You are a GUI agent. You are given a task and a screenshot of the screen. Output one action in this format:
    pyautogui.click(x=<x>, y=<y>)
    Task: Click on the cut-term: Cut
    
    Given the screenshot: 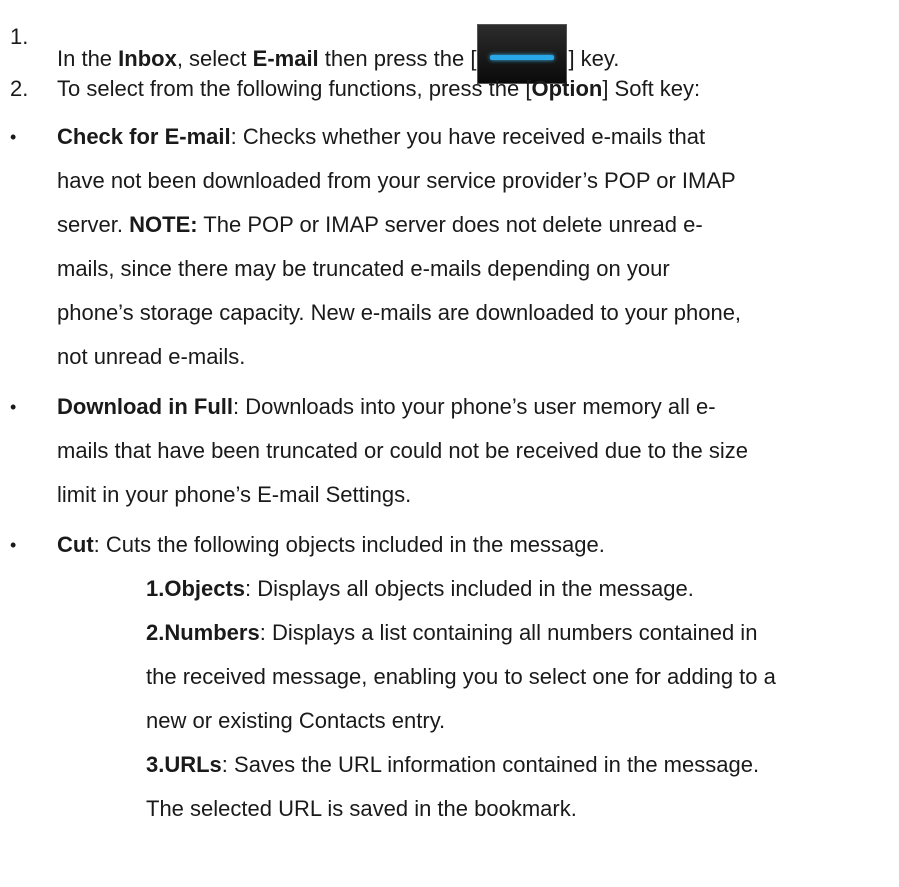 What is the action you would take?
    pyautogui.click(x=75, y=544)
    